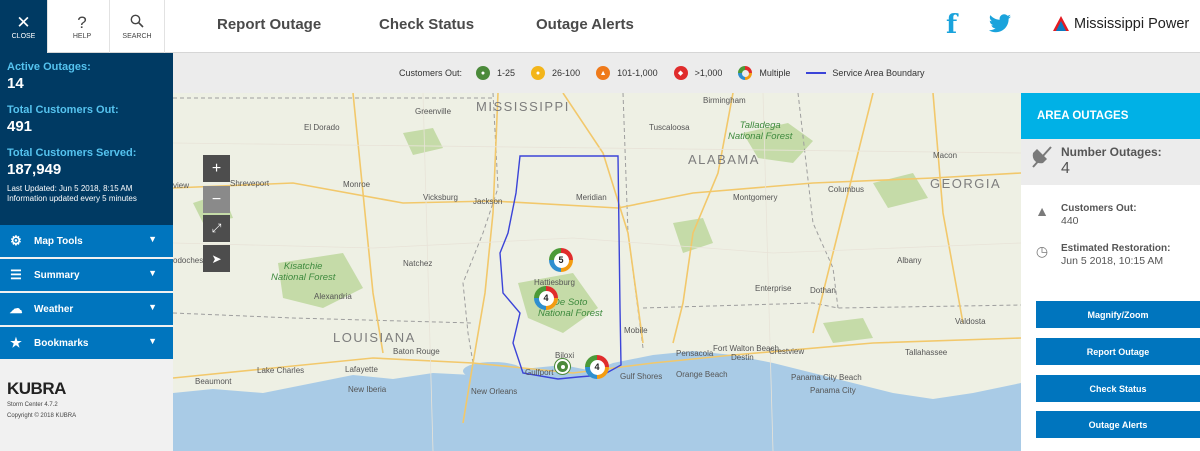  What do you see at coordinates (426, 24) in the screenshot?
I see `nav-check-status: Check Status` at bounding box center [426, 24].